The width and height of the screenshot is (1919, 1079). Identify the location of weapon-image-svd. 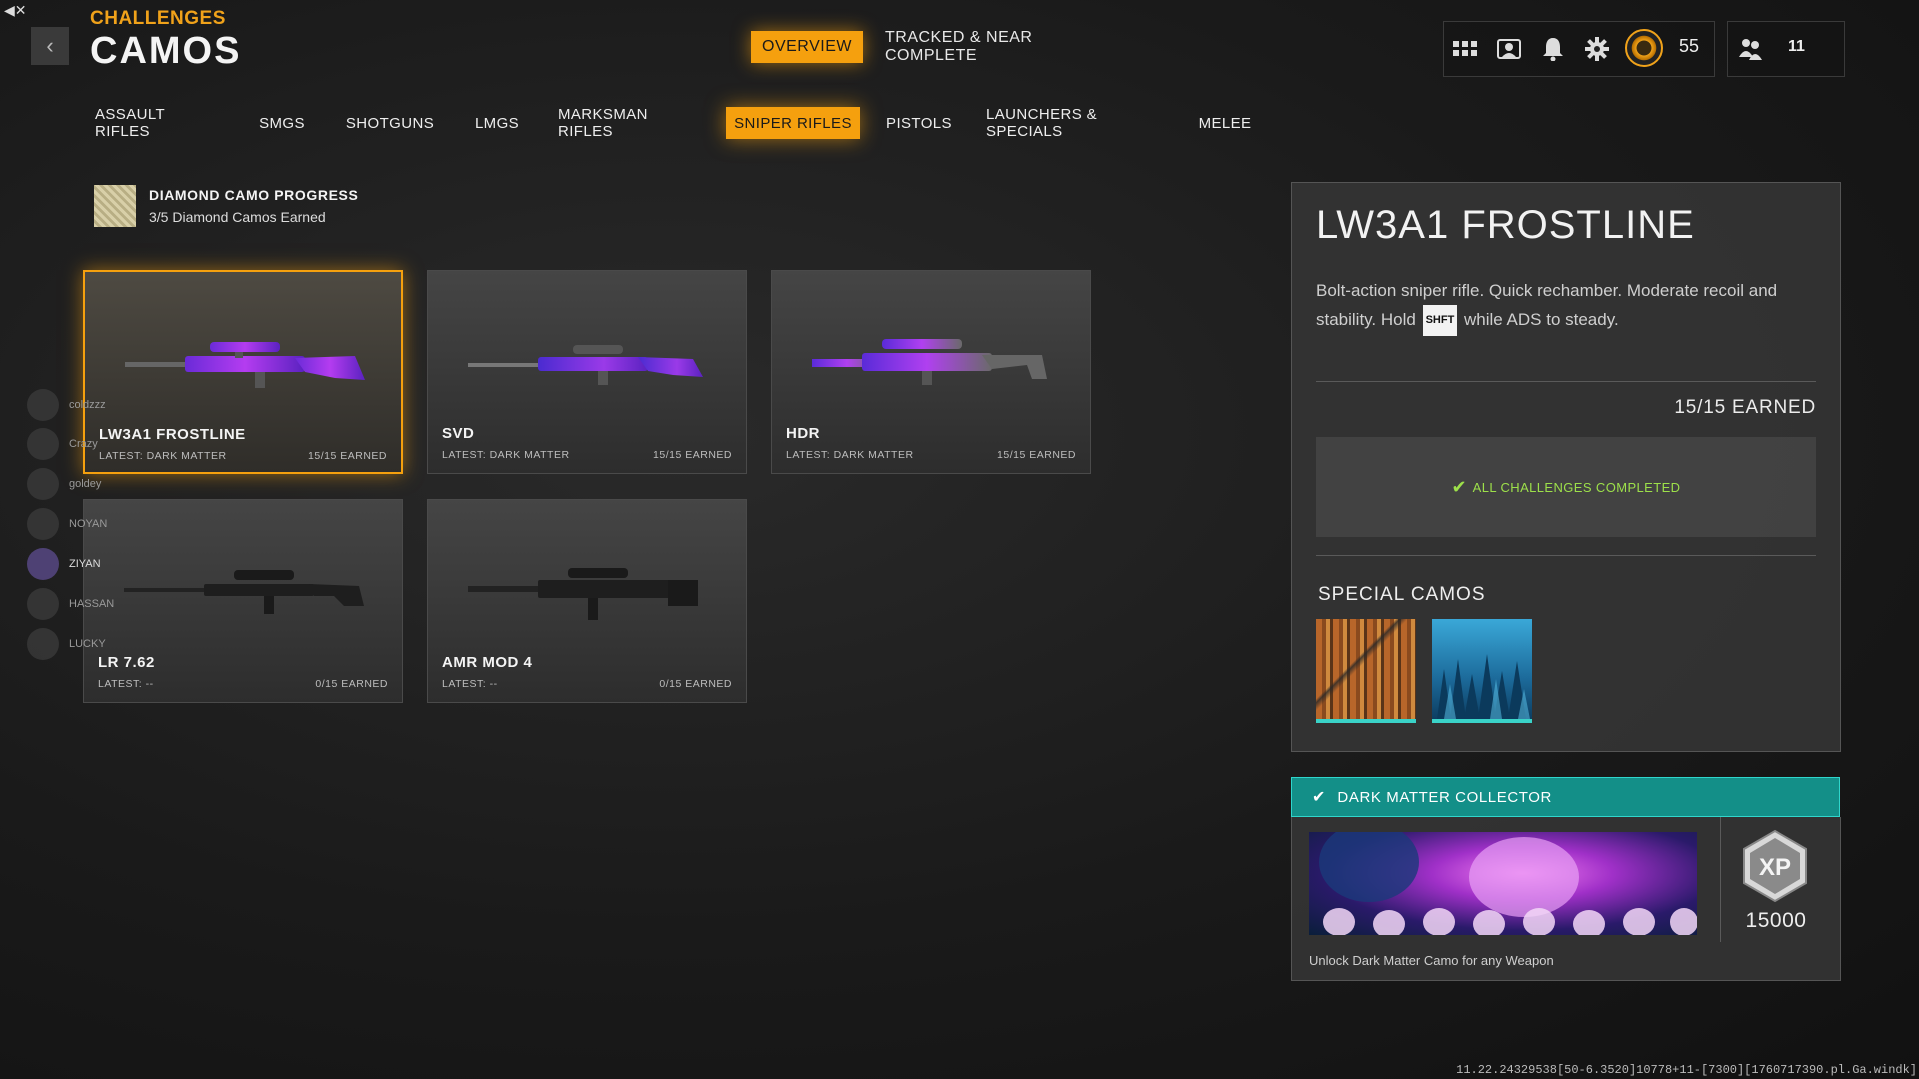
(585, 365).